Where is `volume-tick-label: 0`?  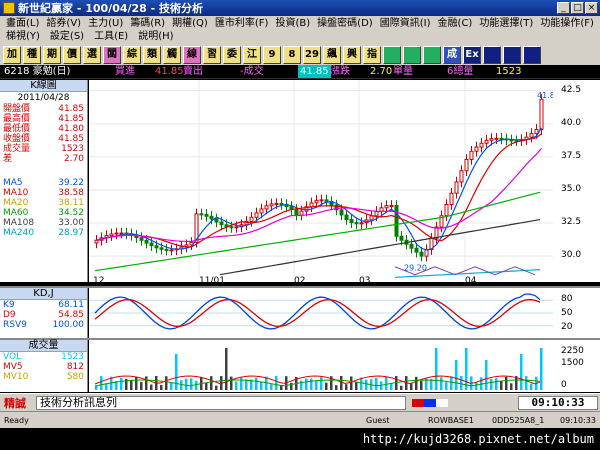
volume-tick-label: 0 is located at coordinates (564, 385).